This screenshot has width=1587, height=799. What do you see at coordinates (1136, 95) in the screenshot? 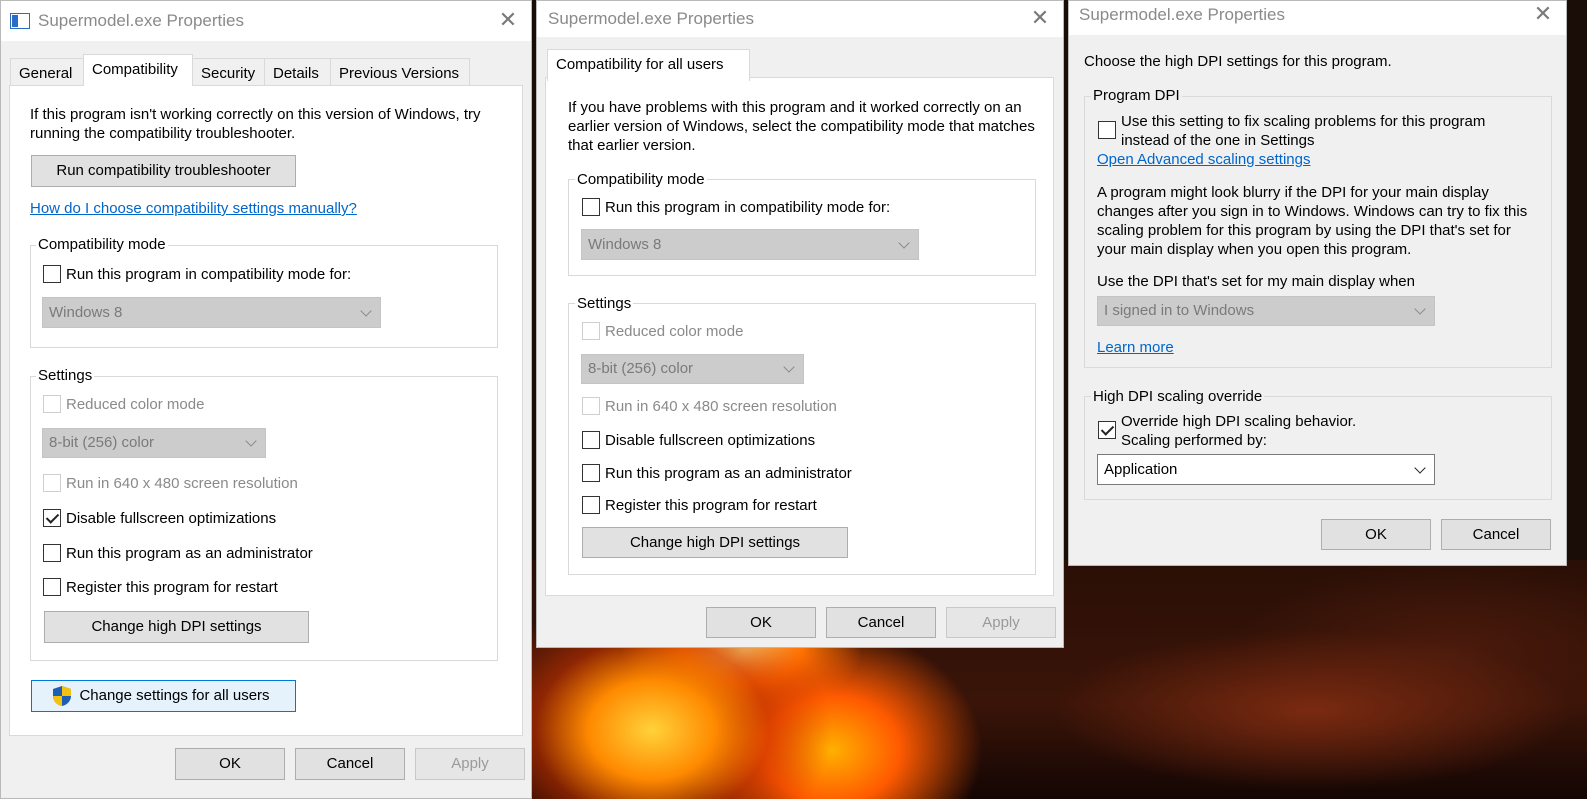
I see `program-dpi-label: Program DPI` at bounding box center [1136, 95].